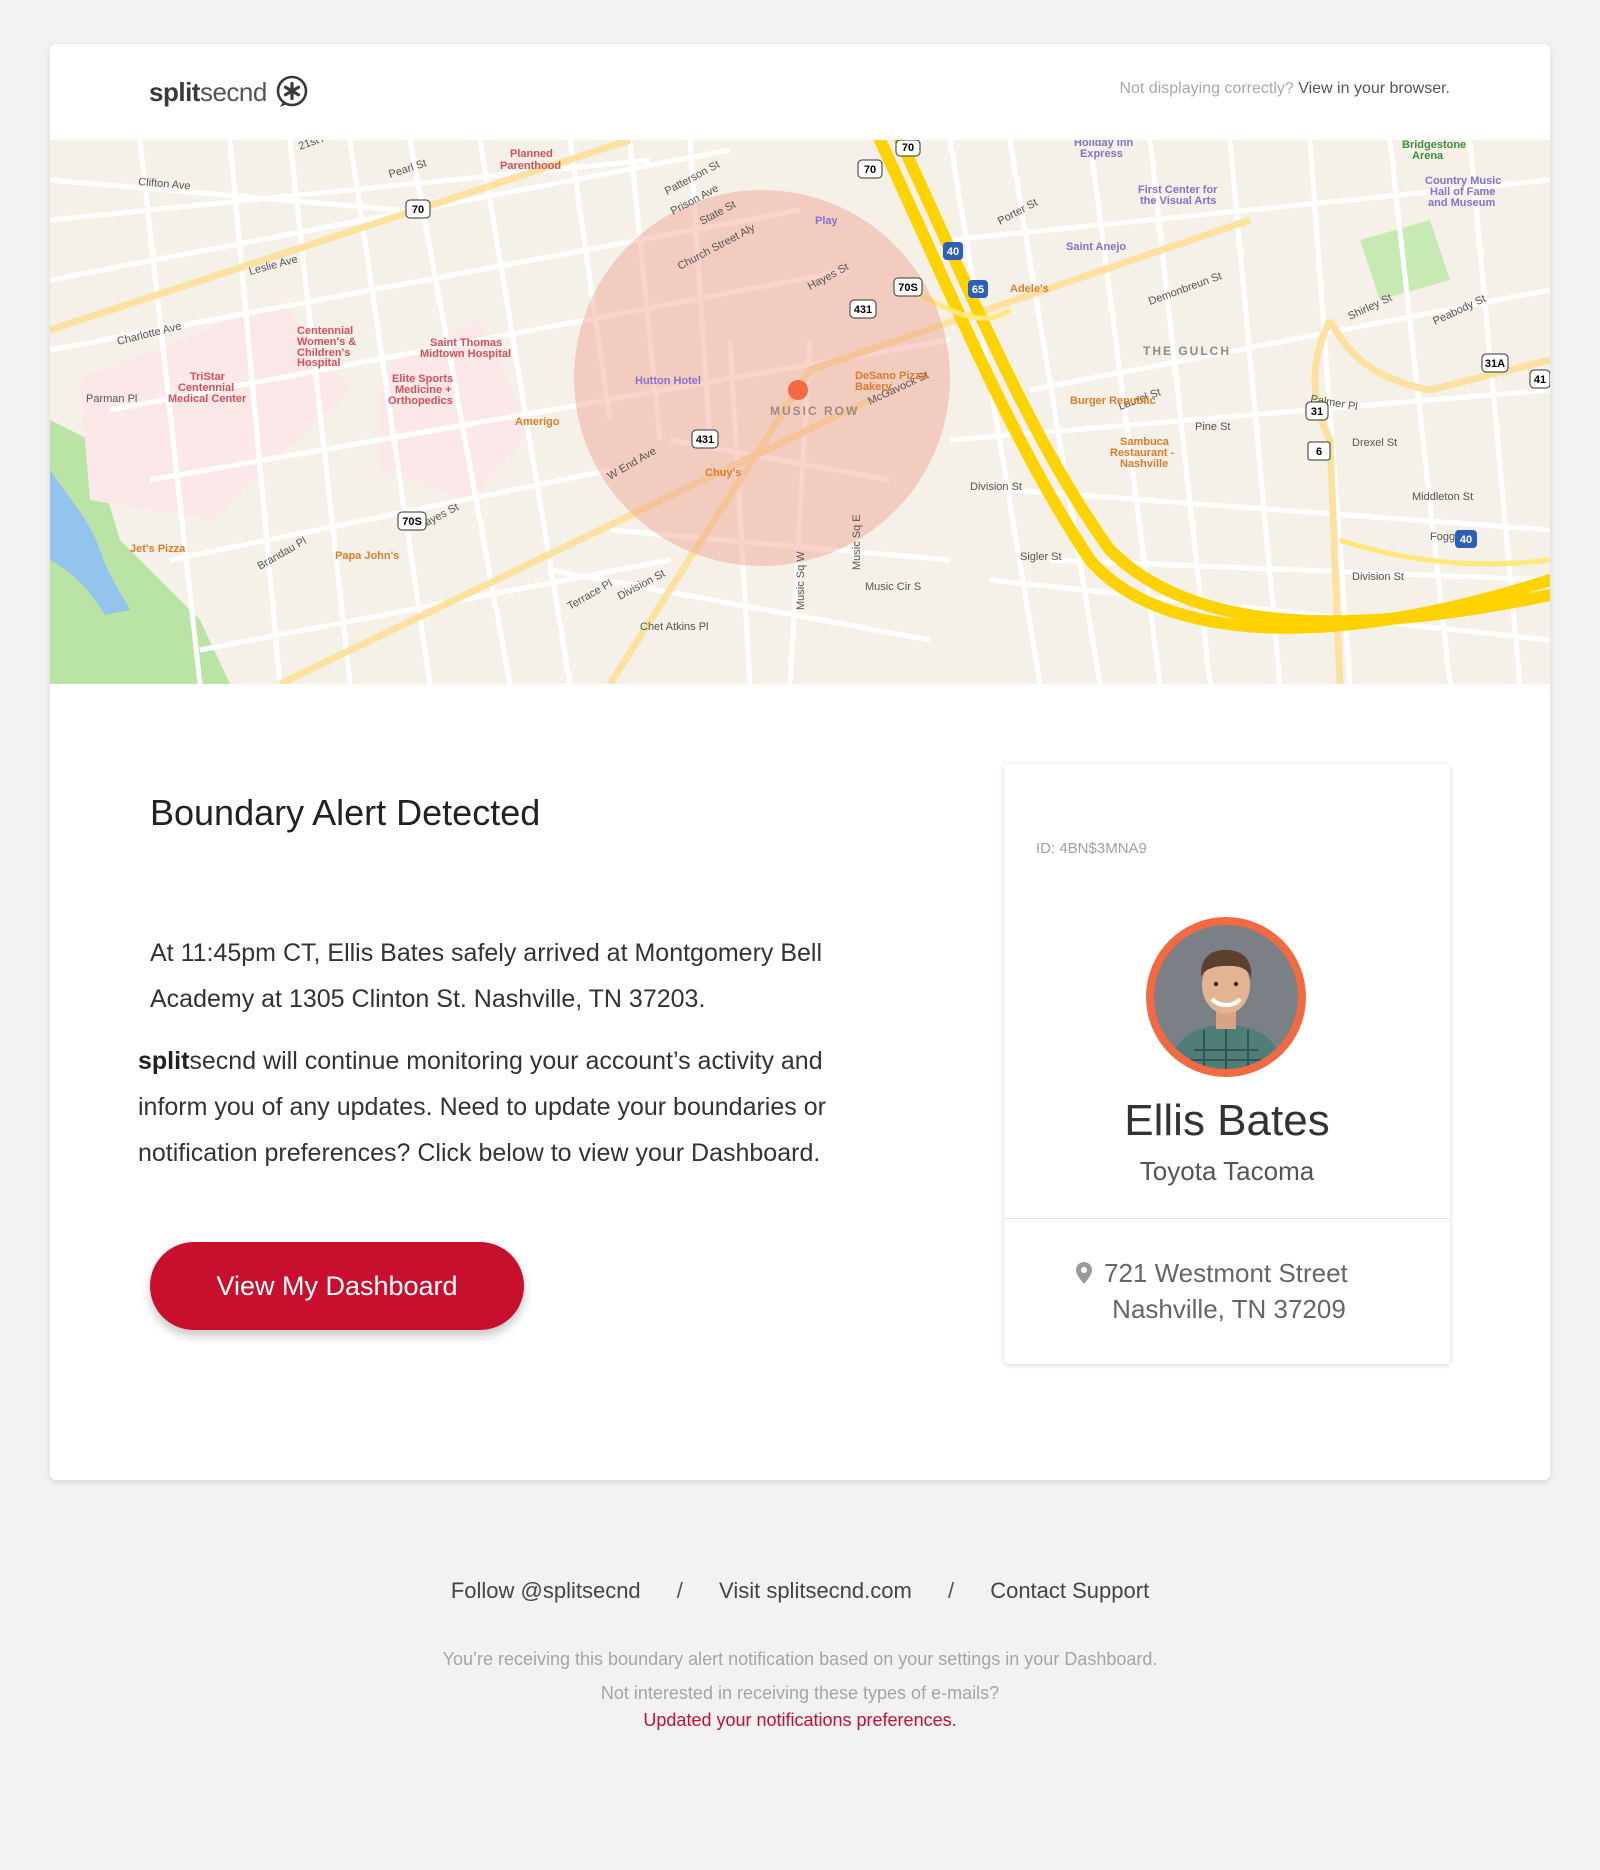  Describe the element at coordinates (1374, 88) in the screenshot. I see `view-in-browser-link: View in your browser.` at that location.